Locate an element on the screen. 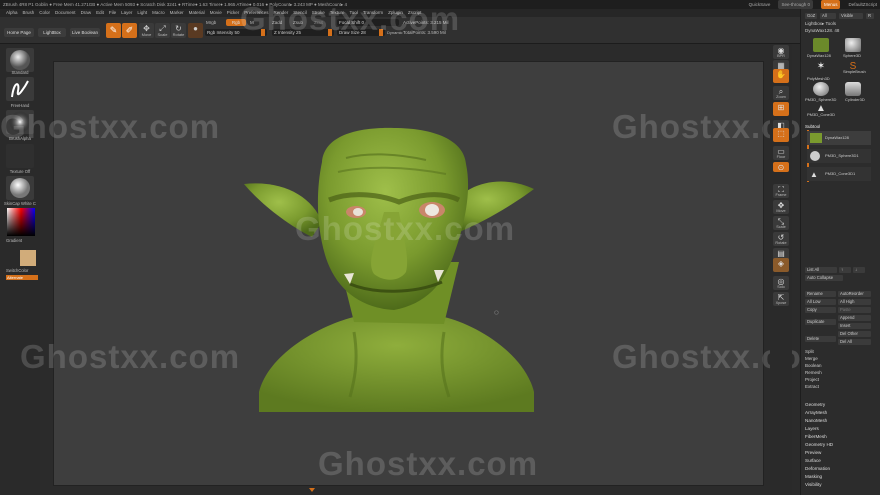 The width and height of the screenshot is (880, 495). layers-section: Layers is located at coordinates (812, 428).